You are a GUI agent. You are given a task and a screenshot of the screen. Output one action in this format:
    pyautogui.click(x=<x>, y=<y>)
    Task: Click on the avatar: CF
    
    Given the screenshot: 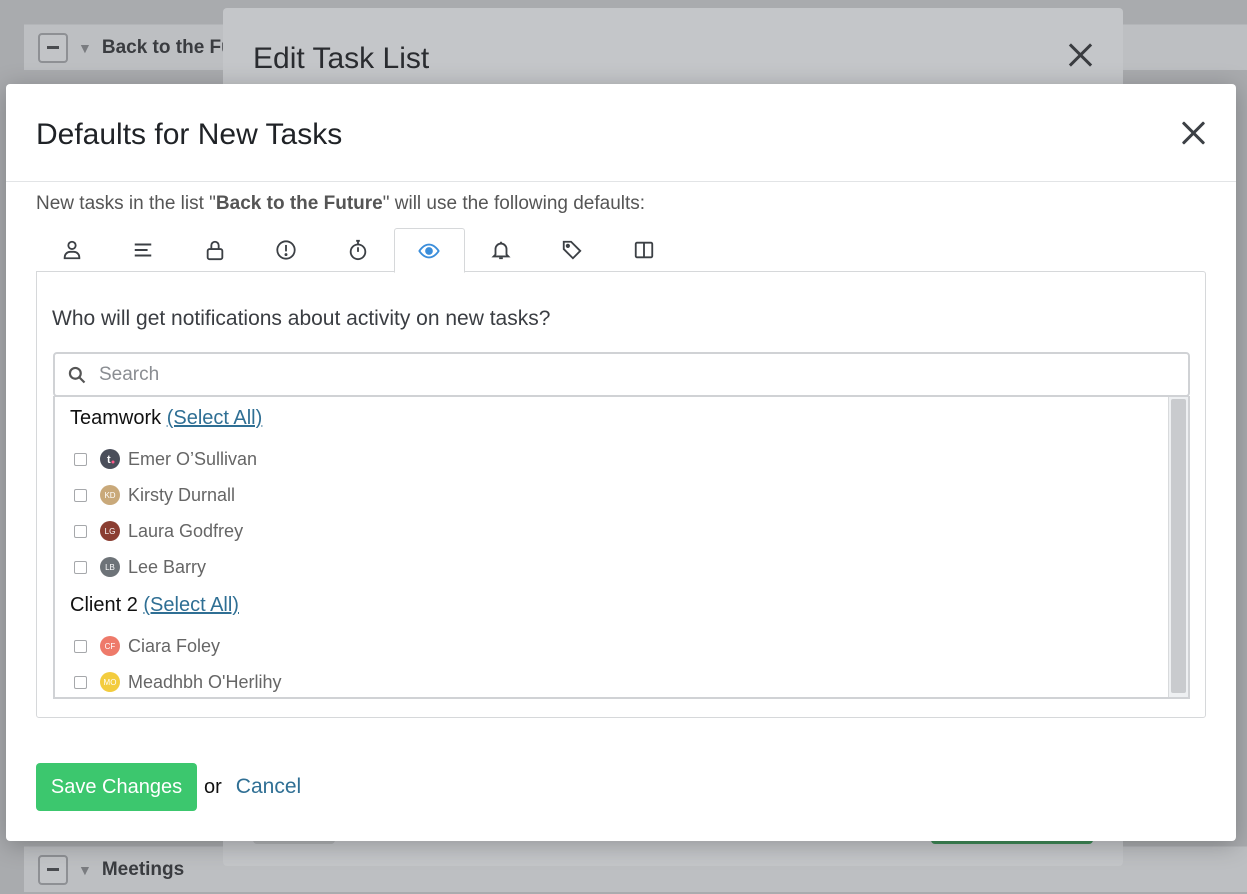 What is the action you would take?
    pyautogui.click(x=110, y=646)
    